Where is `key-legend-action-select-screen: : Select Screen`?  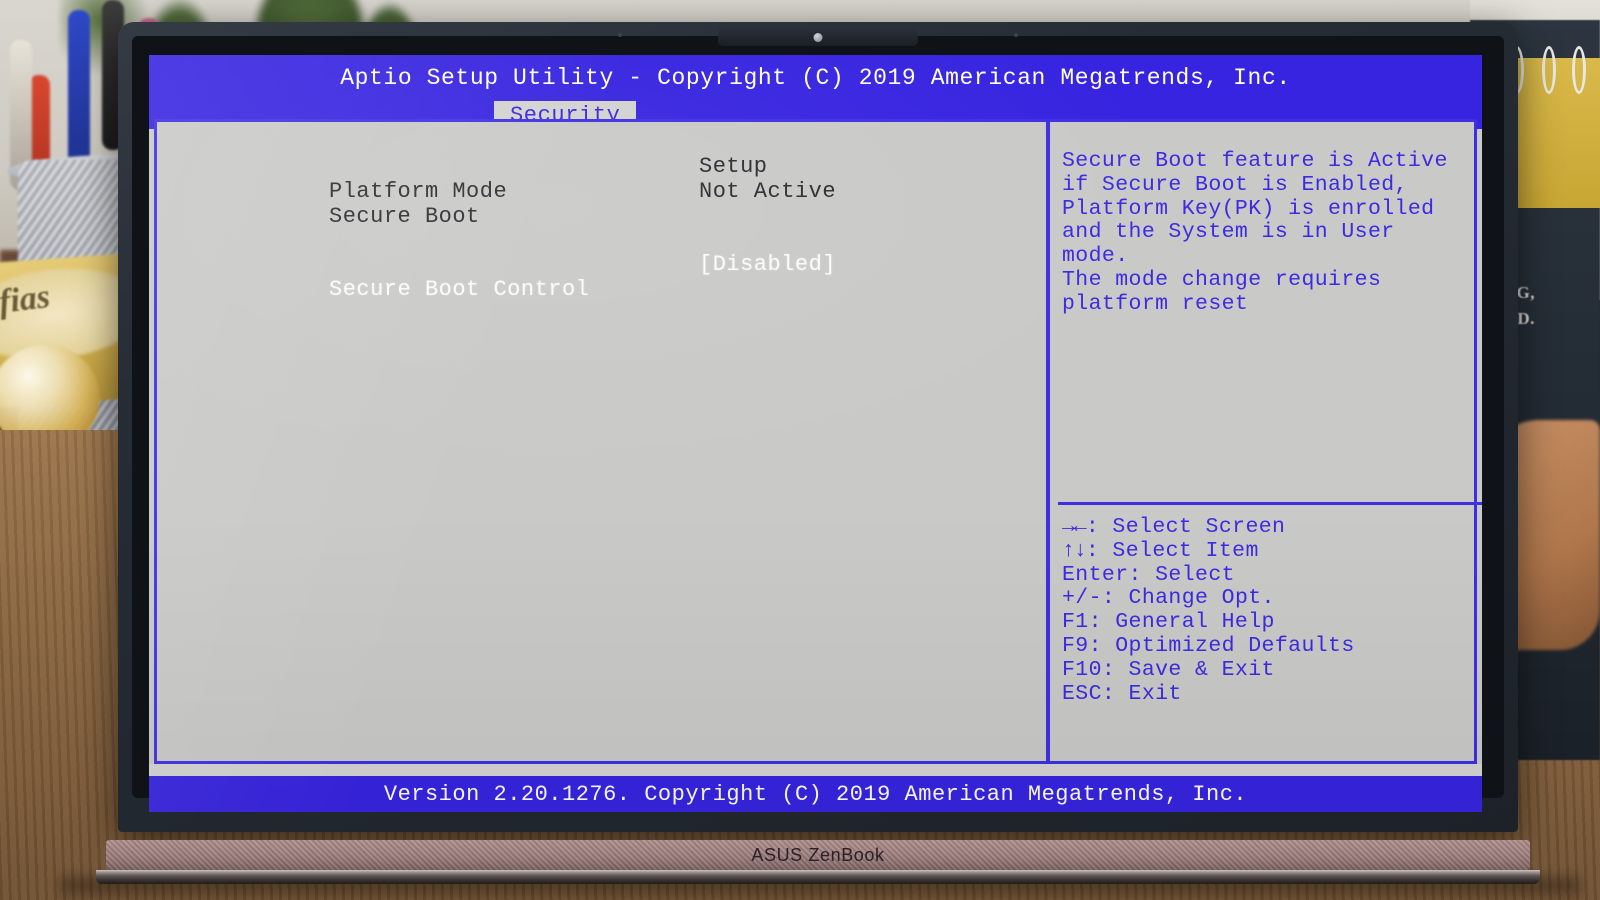
key-legend-action-select-screen: : Select Screen is located at coordinates (1185, 527).